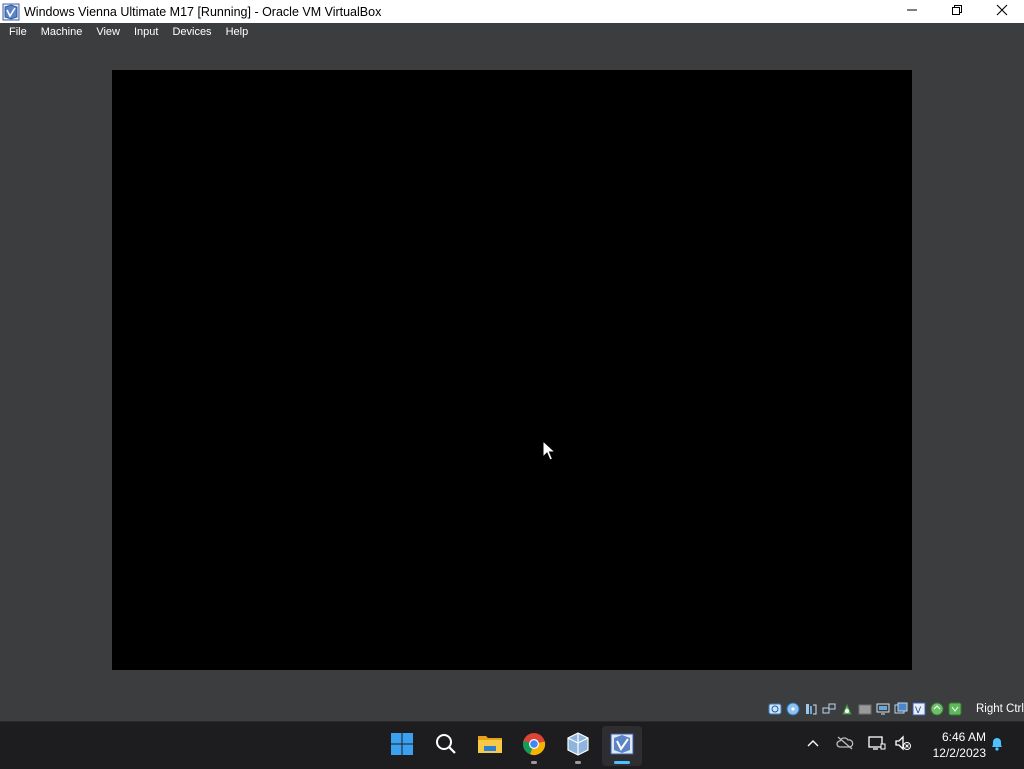 The width and height of the screenshot is (1024, 769). I want to click on menu-input: Input, so click(146, 32).